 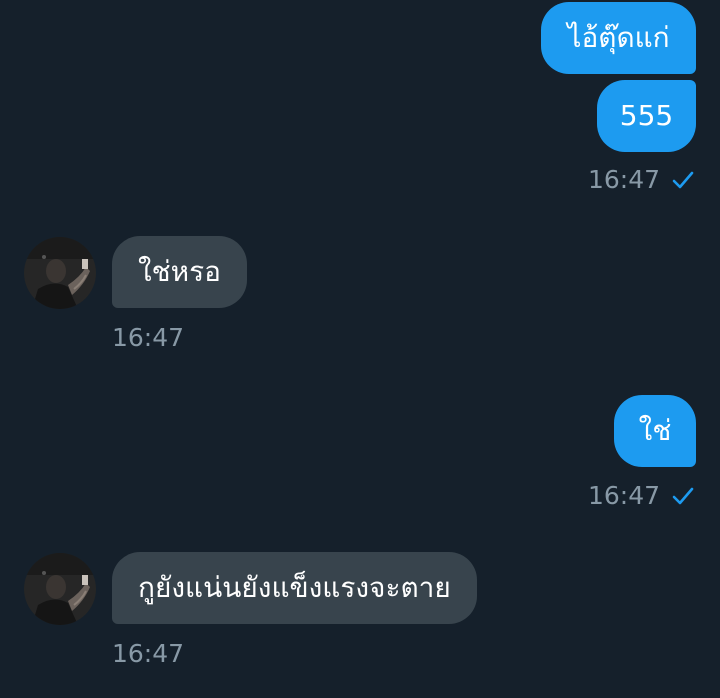 I want to click on message-text: กูยังแน่นยังแข็งแรงจะตาย, so click(x=294, y=587).